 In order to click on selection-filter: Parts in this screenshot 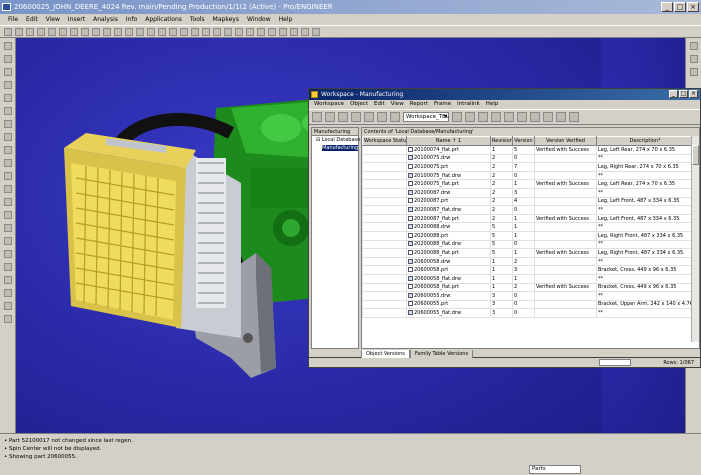, I will do `click(555, 469)`.